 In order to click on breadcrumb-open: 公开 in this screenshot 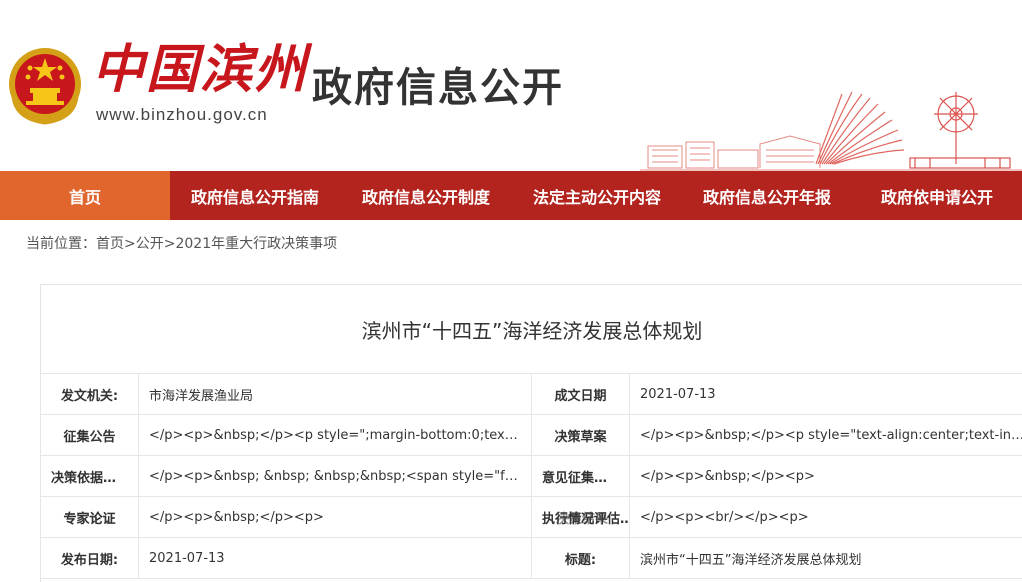, I will do `click(150, 244)`.